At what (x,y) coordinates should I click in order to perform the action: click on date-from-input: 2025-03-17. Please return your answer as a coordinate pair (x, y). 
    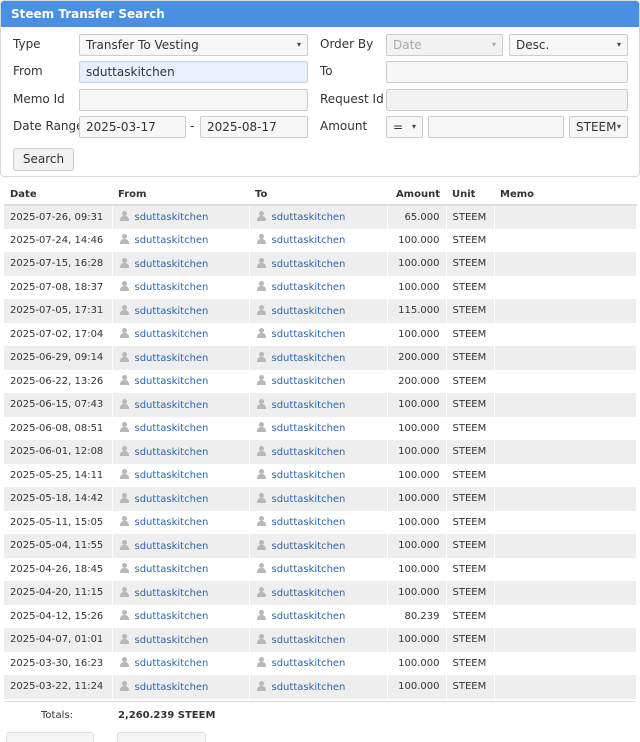
    Looking at the image, I should click on (132, 127).